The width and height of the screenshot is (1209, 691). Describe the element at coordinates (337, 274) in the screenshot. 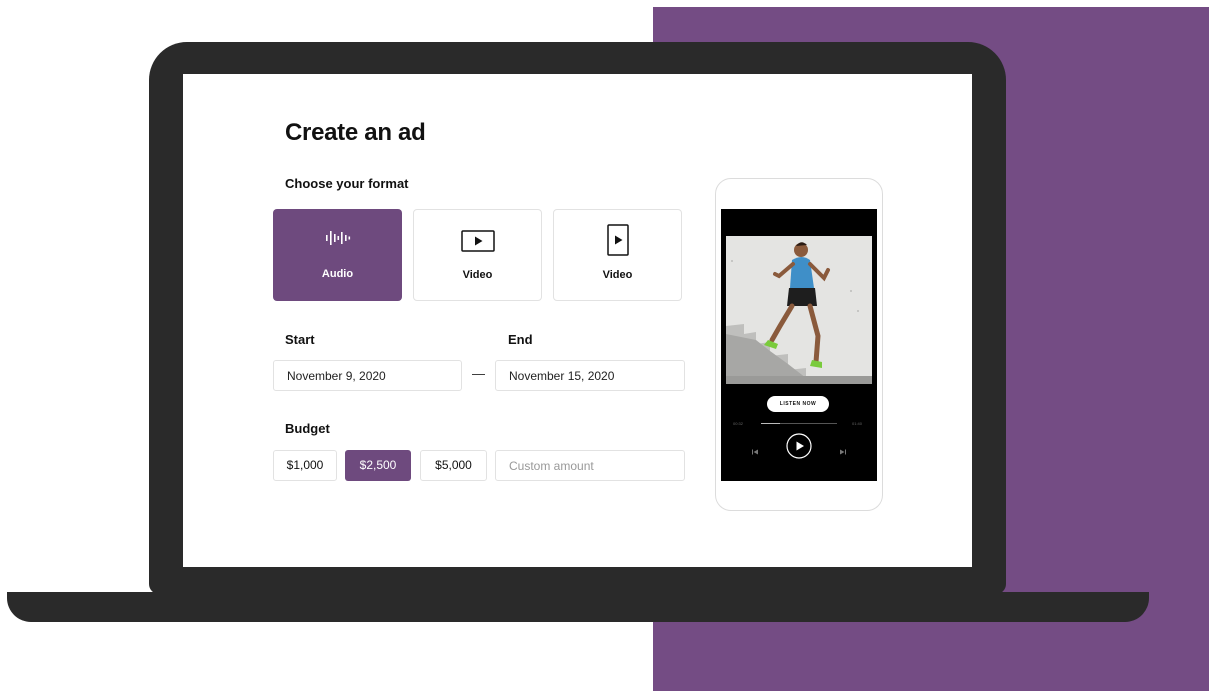

I see `format-label: Audio` at that location.